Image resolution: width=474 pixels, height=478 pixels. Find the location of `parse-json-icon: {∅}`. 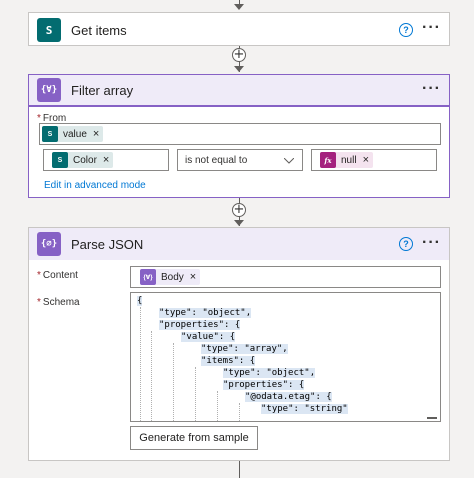

parse-json-icon: {∅} is located at coordinates (49, 244).